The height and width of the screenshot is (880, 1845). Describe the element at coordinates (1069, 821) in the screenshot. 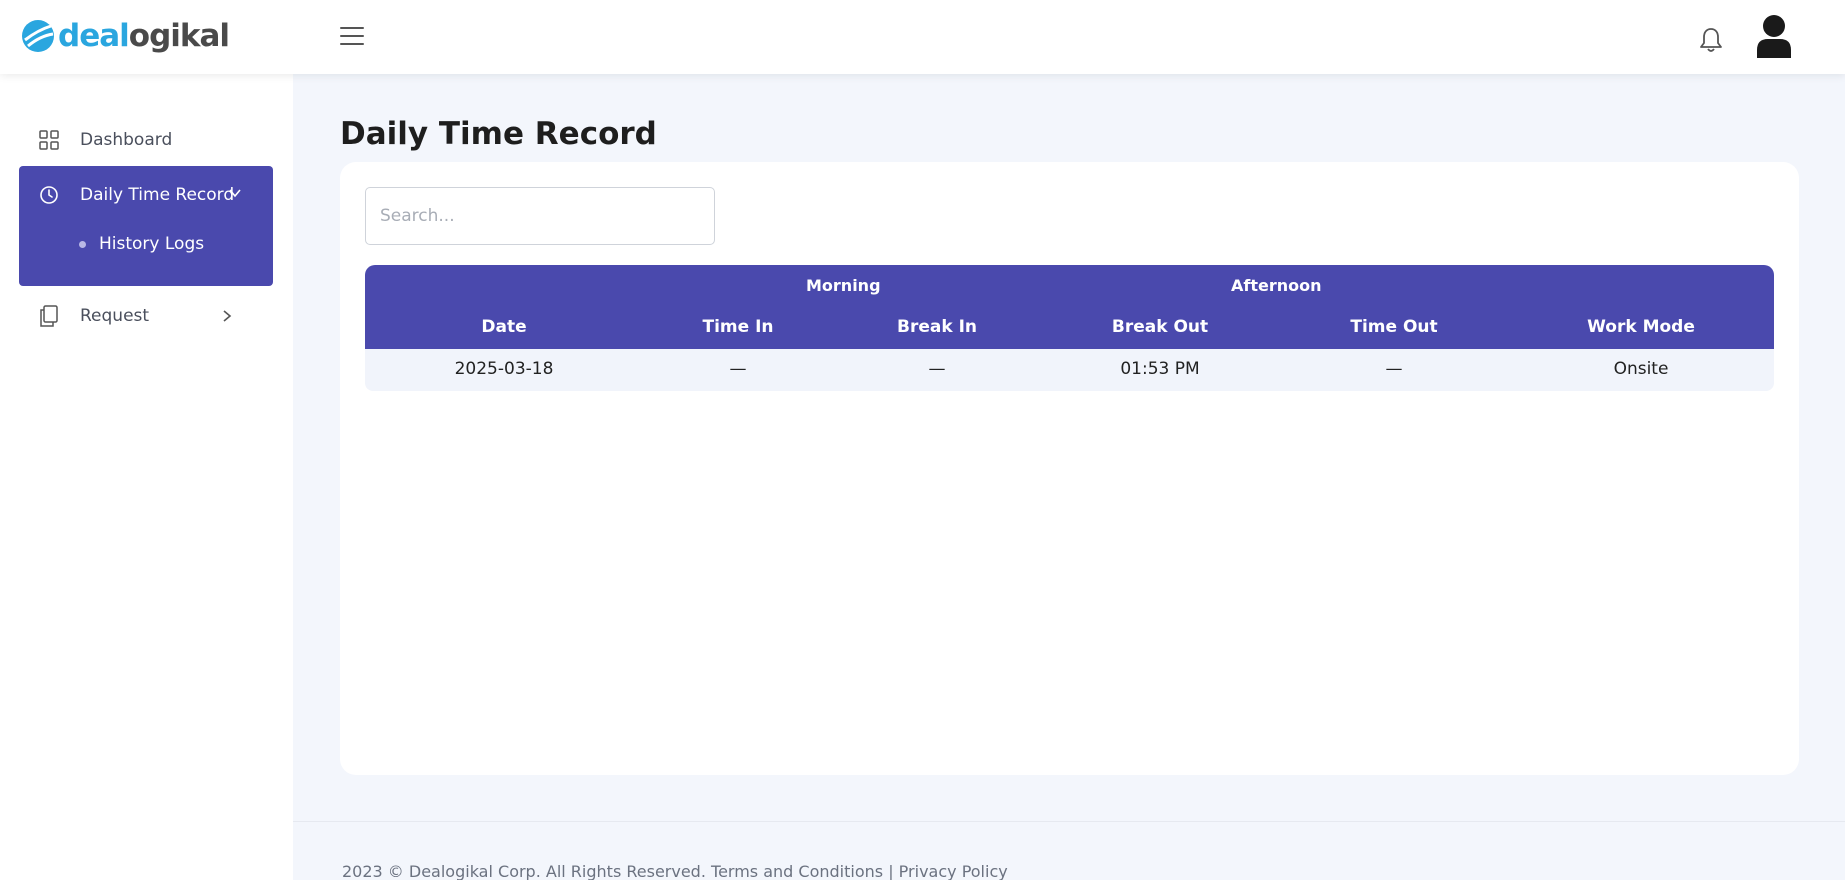

I see `footer-divider` at that location.